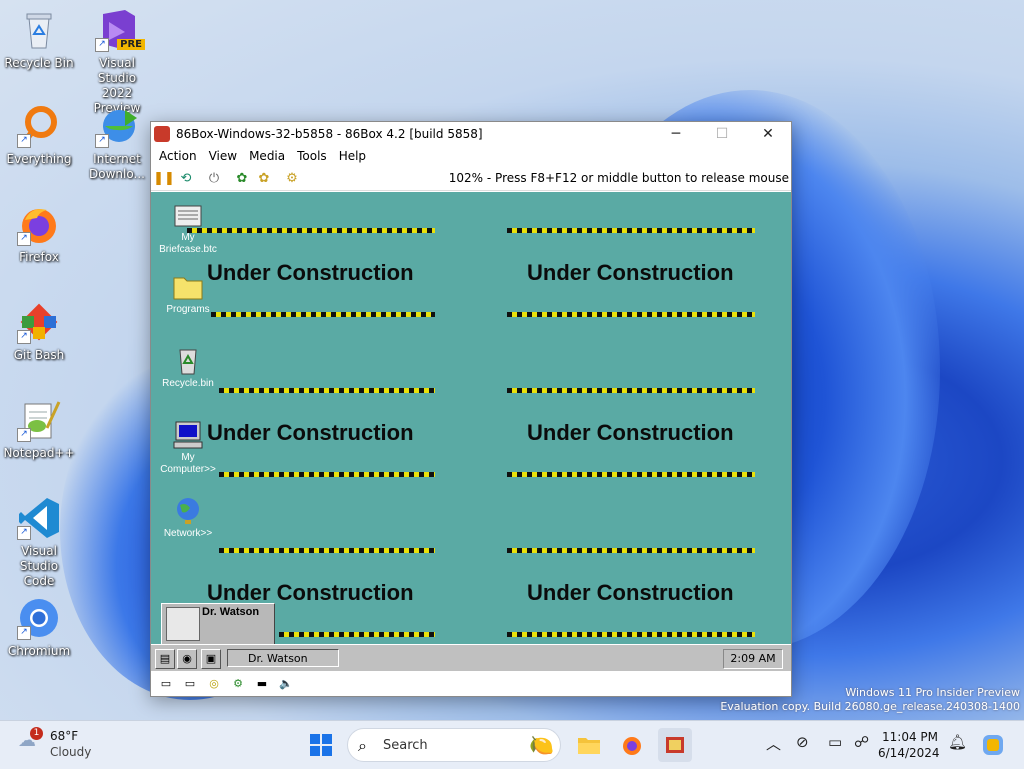 This screenshot has width=1024, height=769. I want to click on vm-icon-programs: Programs, so click(188, 294).